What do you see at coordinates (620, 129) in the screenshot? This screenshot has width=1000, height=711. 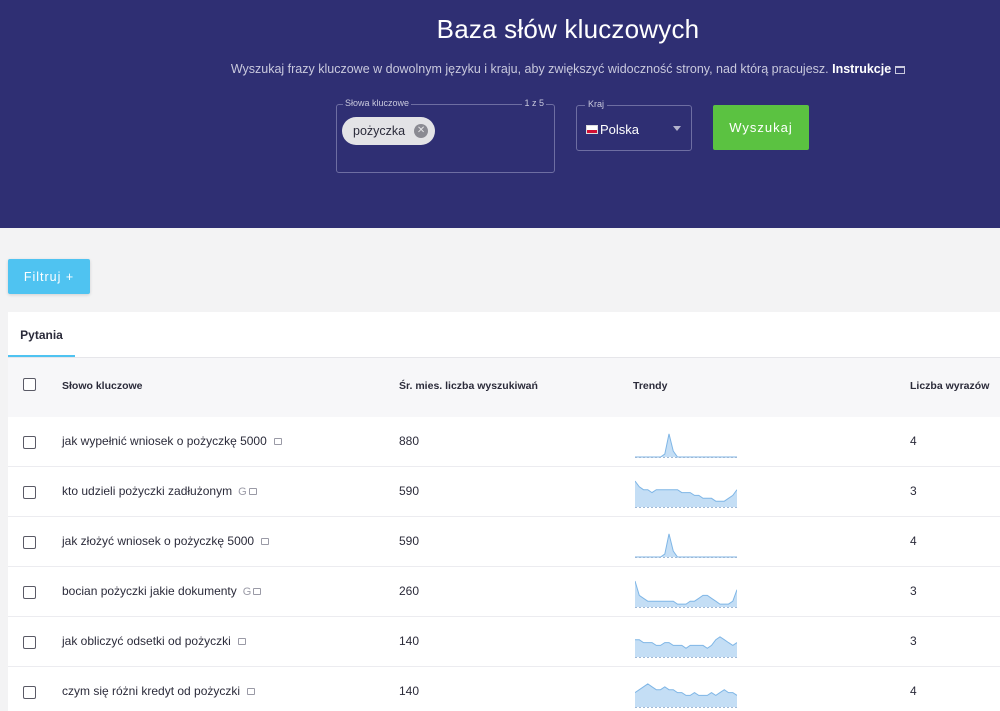 I see `country-value: Polska` at bounding box center [620, 129].